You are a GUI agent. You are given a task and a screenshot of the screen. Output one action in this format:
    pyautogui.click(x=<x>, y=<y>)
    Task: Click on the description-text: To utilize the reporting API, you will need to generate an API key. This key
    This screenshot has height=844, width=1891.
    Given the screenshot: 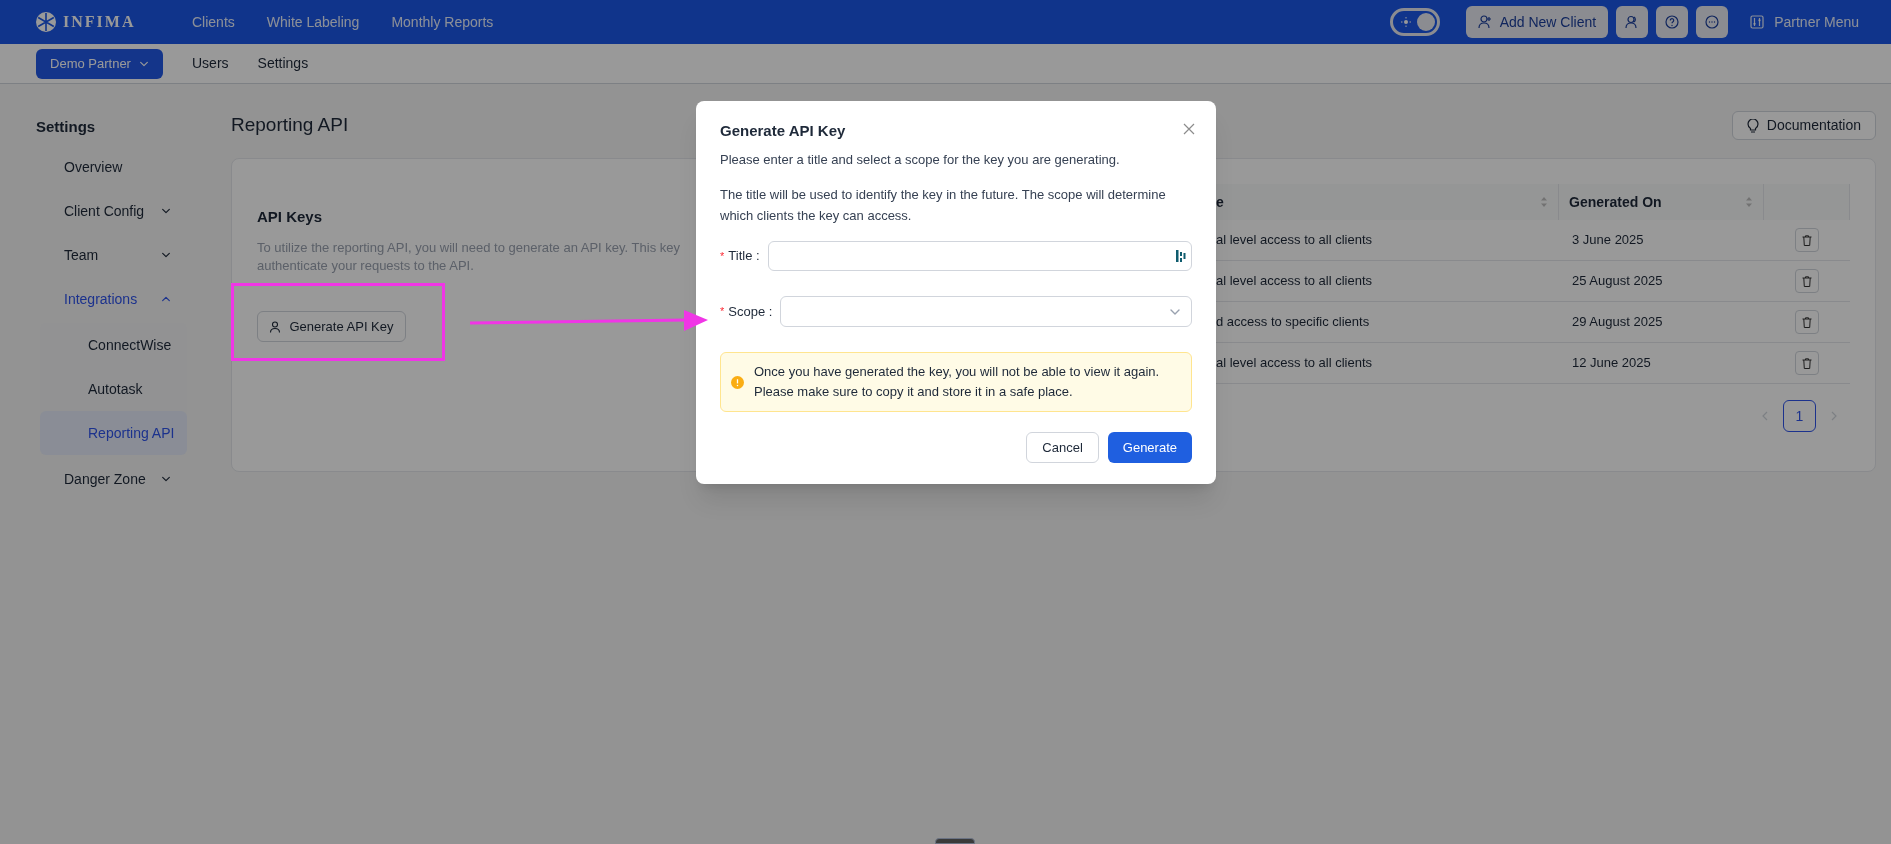 What is the action you would take?
    pyautogui.click(x=468, y=248)
    